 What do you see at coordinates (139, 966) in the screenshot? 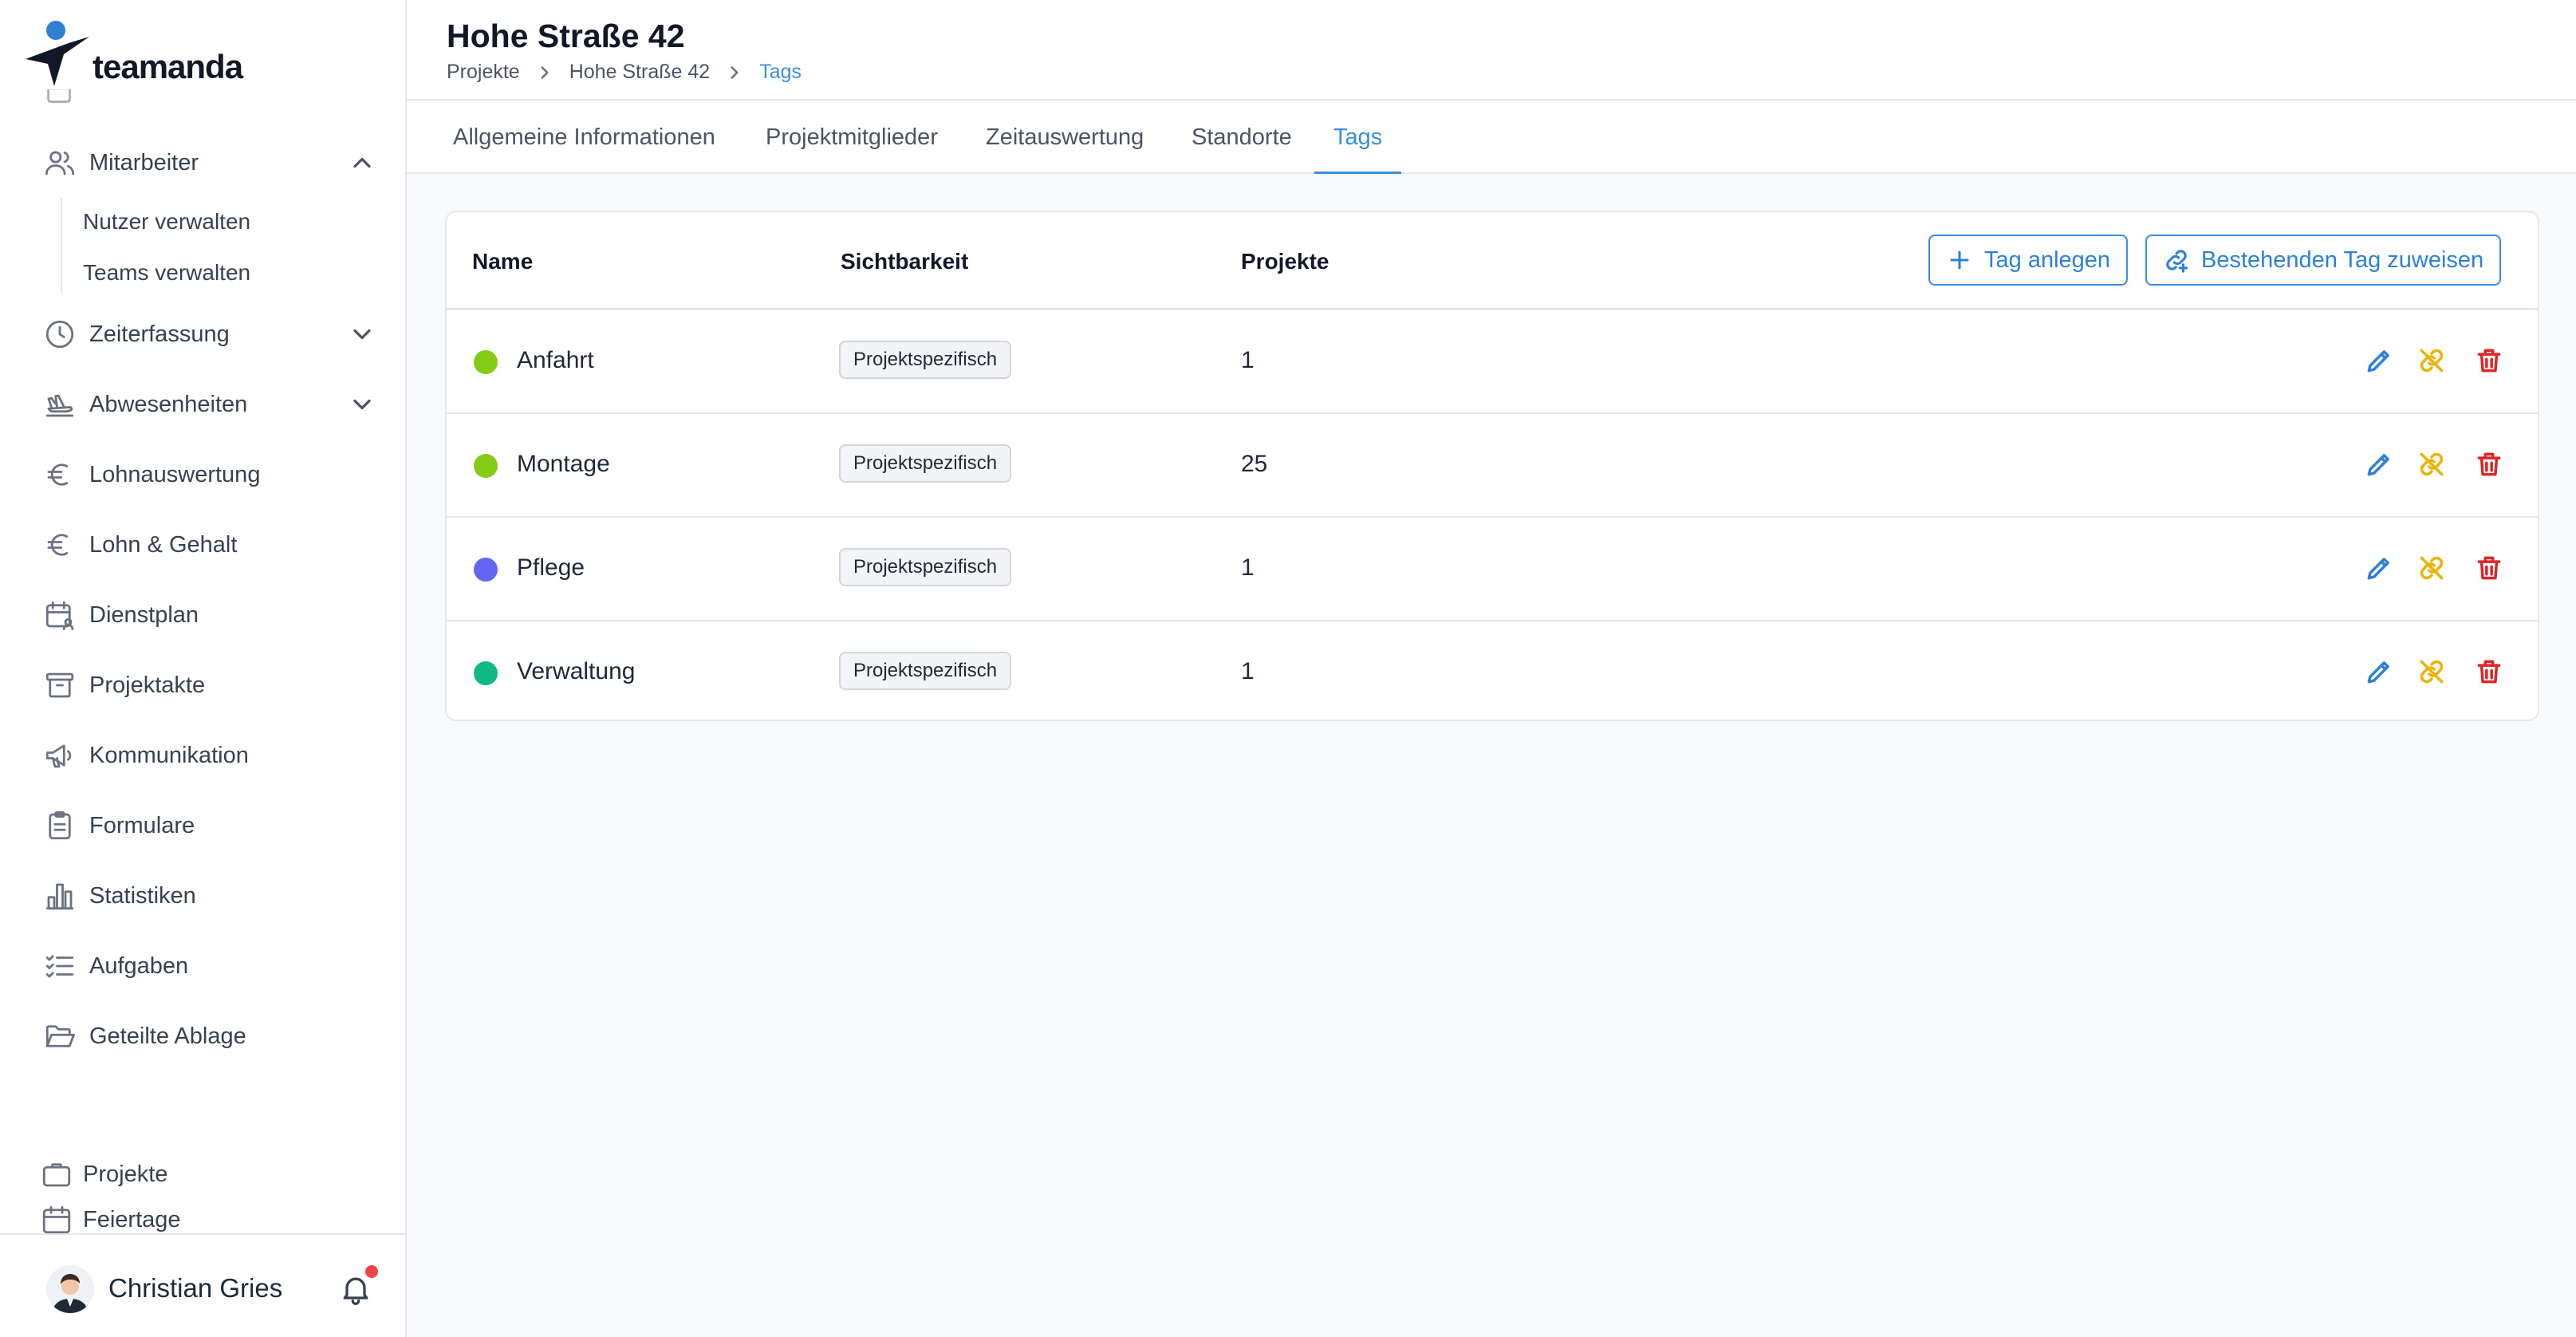
I see `sidebar-item-label: Aufgaben` at bounding box center [139, 966].